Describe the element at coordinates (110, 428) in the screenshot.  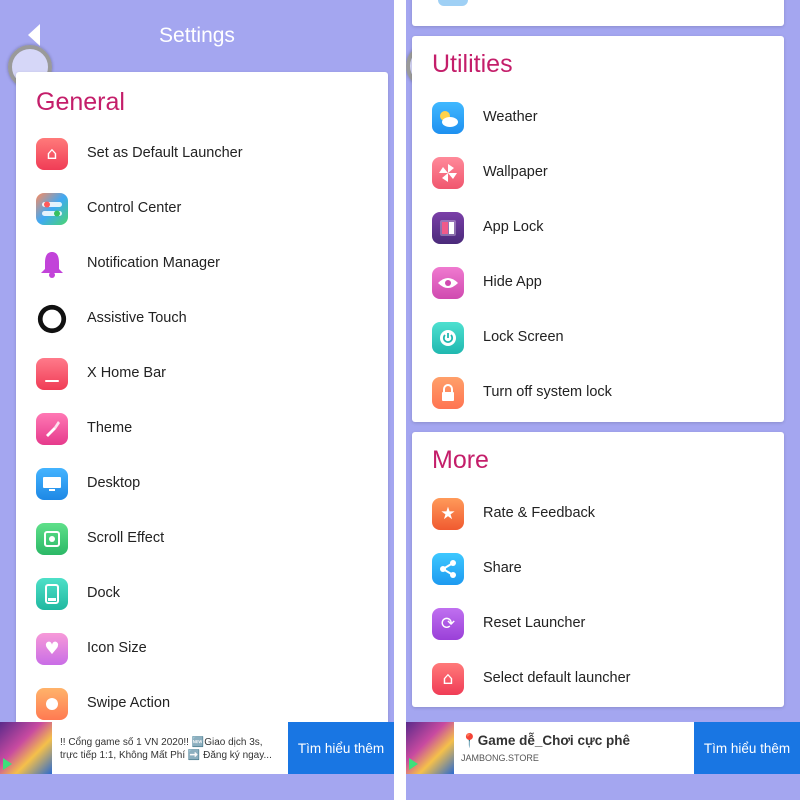
I see `setting-item-label: Theme` at that location.